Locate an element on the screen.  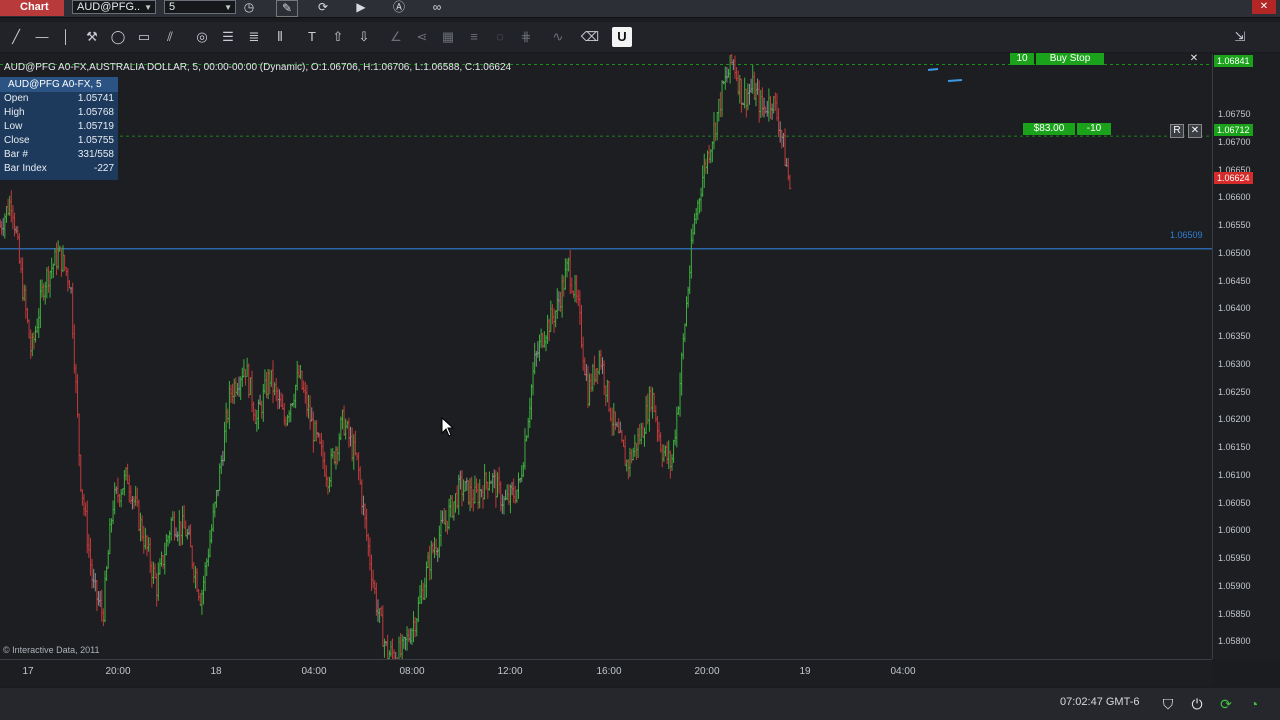
levels-tool-icon: ≣ is located at coordinates (254, 37).